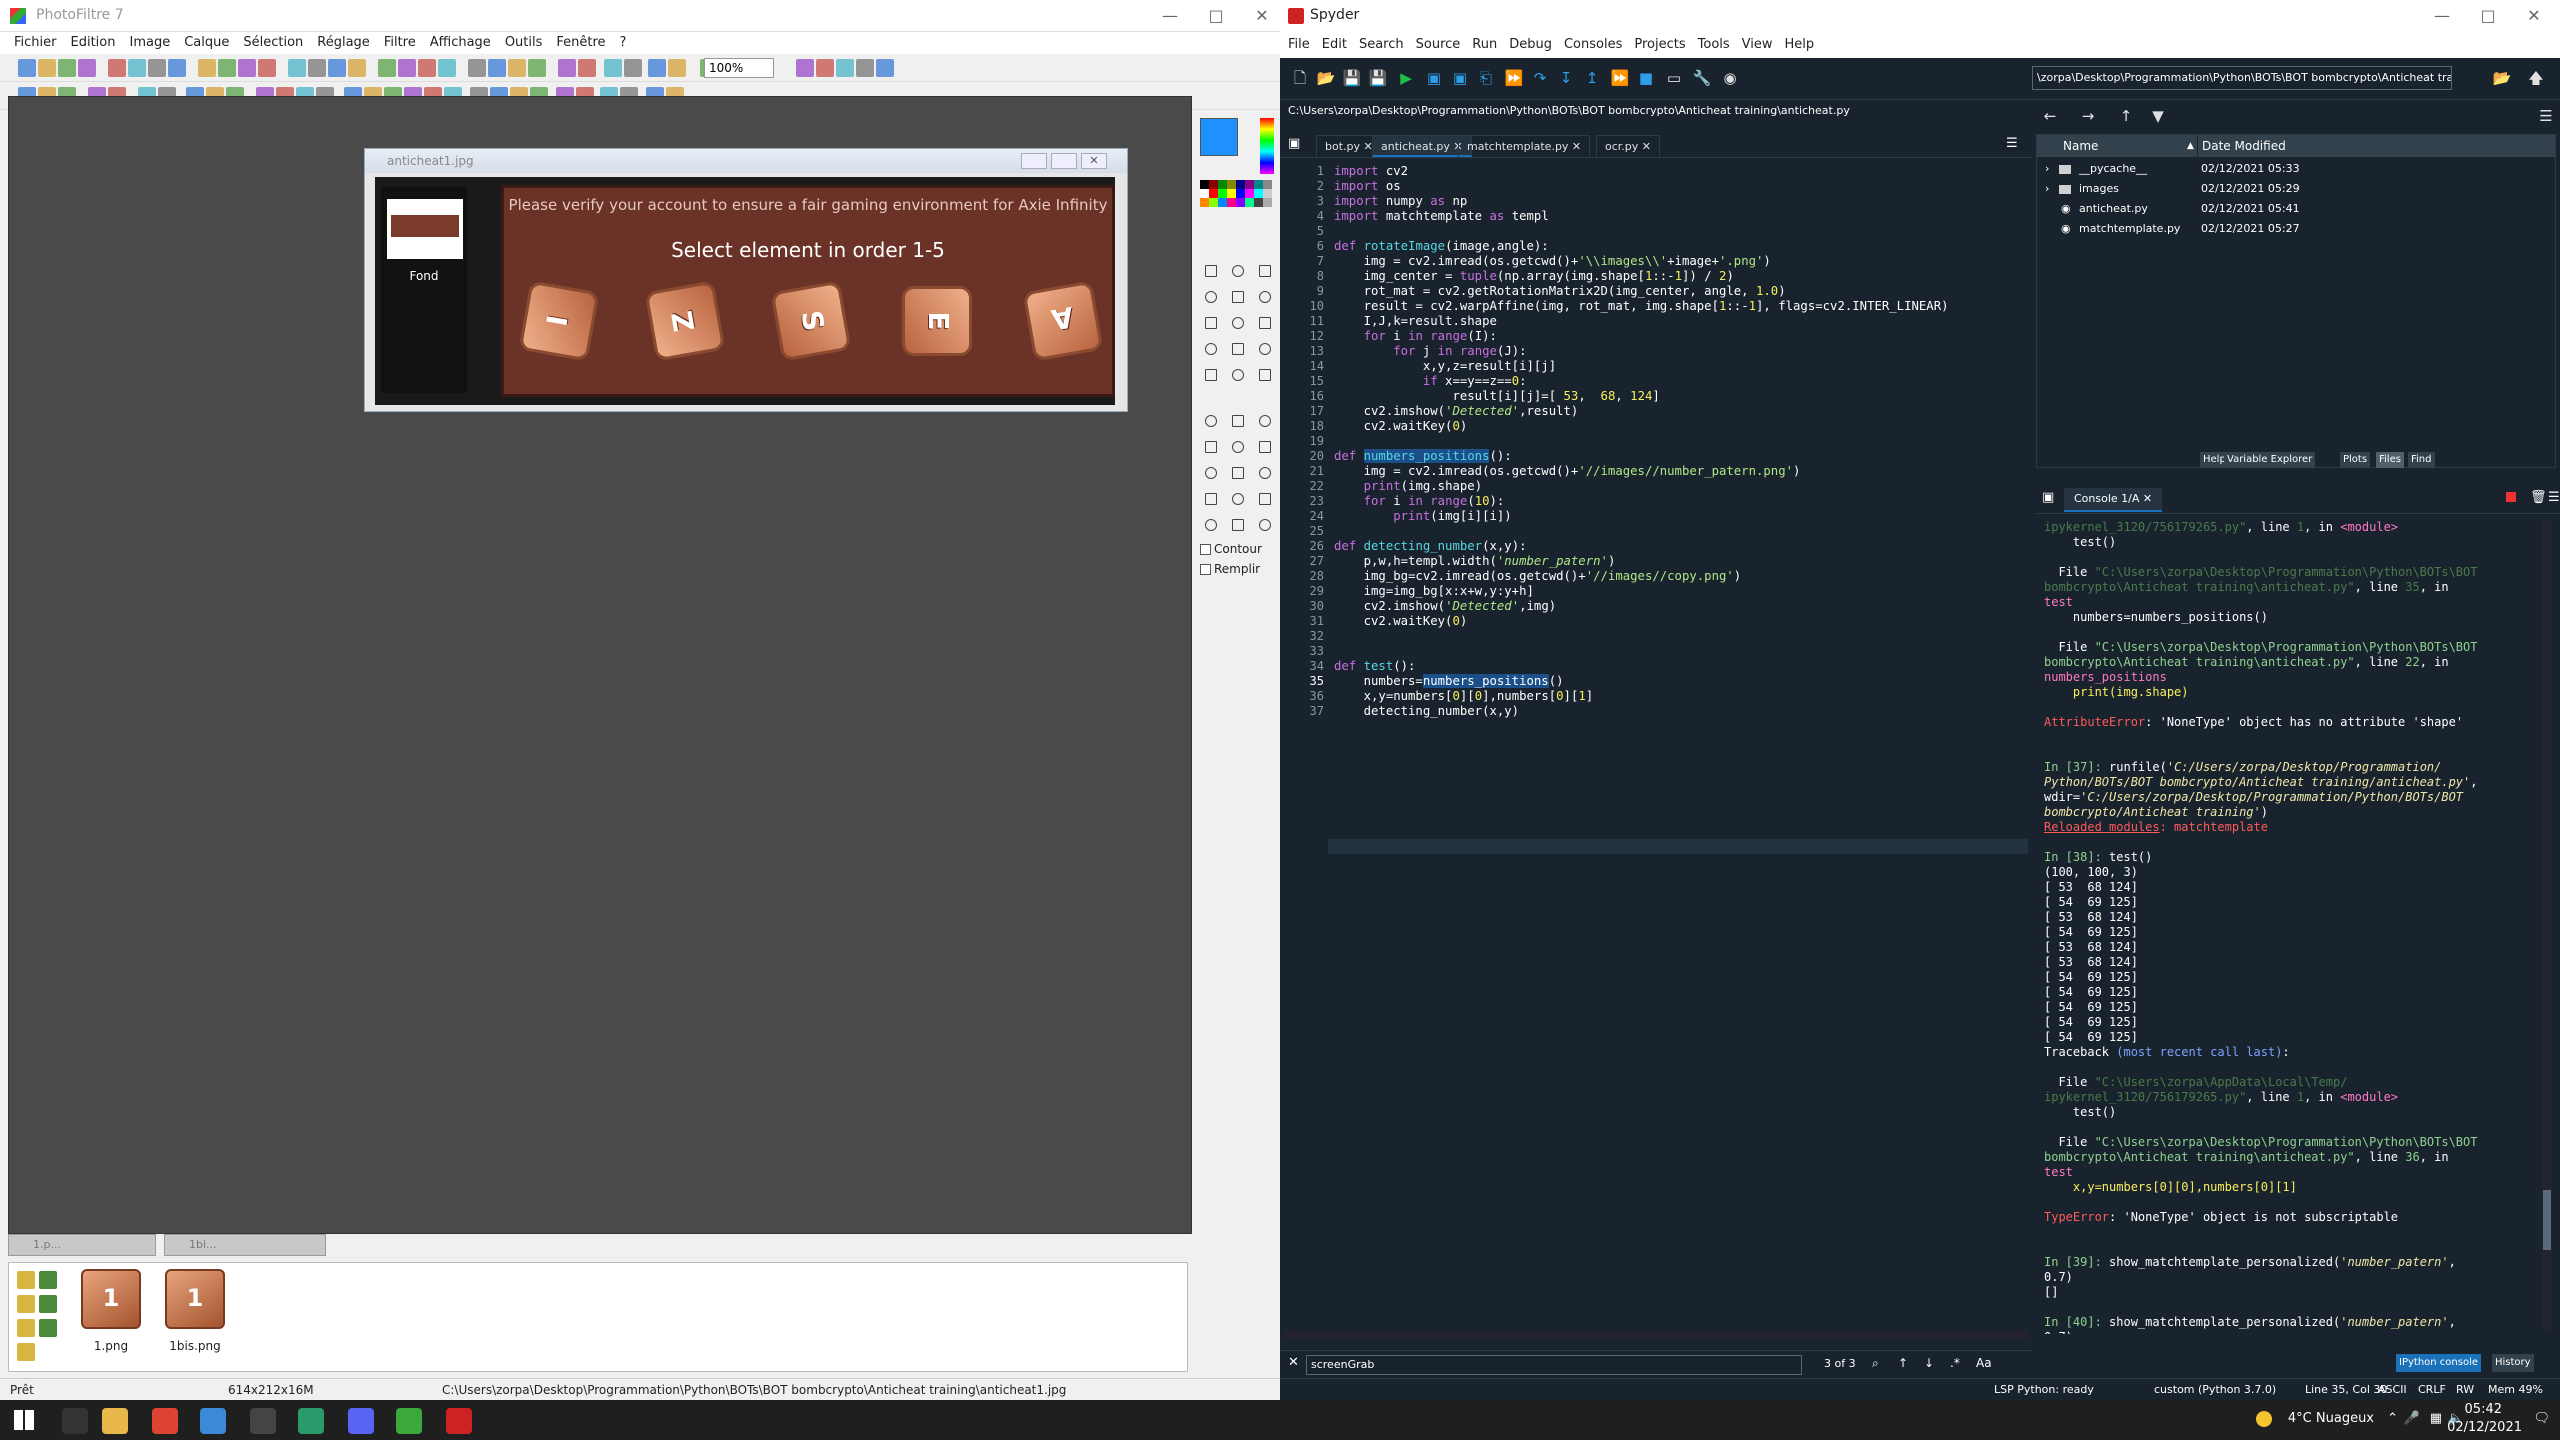  Describe the element at coordinates (2296, 189) in the screenshot. I see `file-row: › images 02/12/2021 05:29` at that location.